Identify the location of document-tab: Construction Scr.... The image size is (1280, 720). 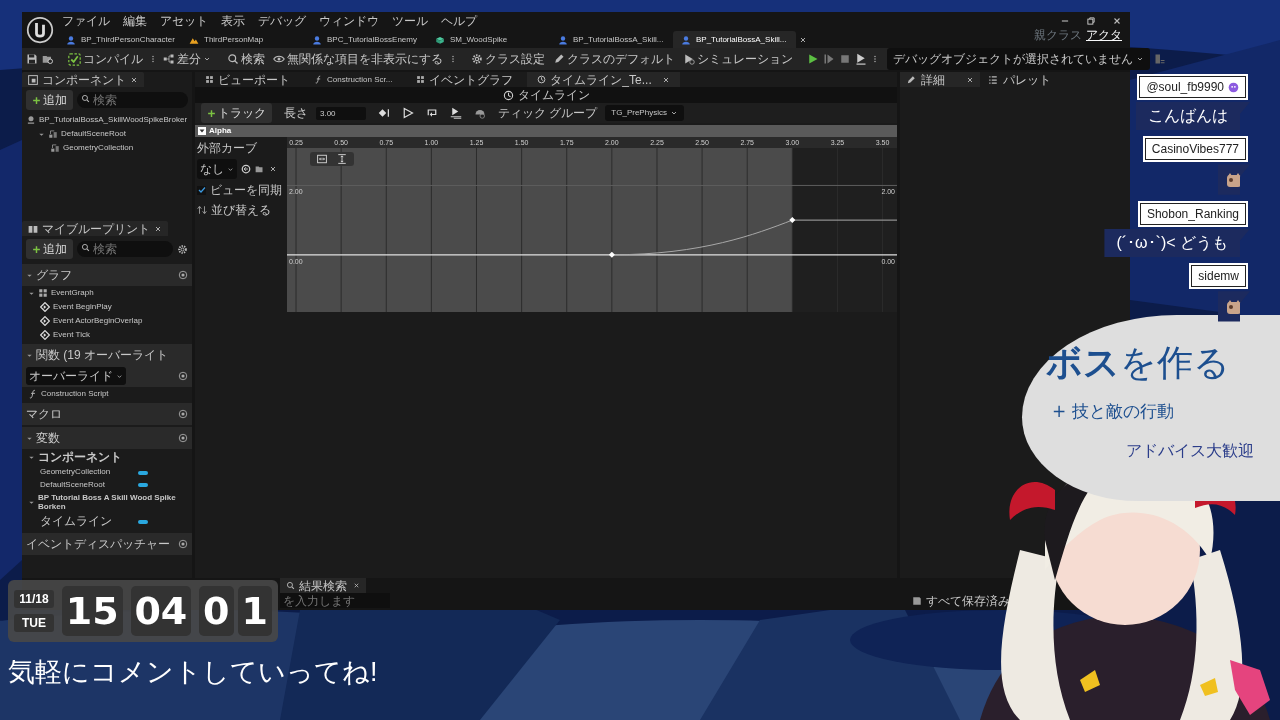
(353, 79).